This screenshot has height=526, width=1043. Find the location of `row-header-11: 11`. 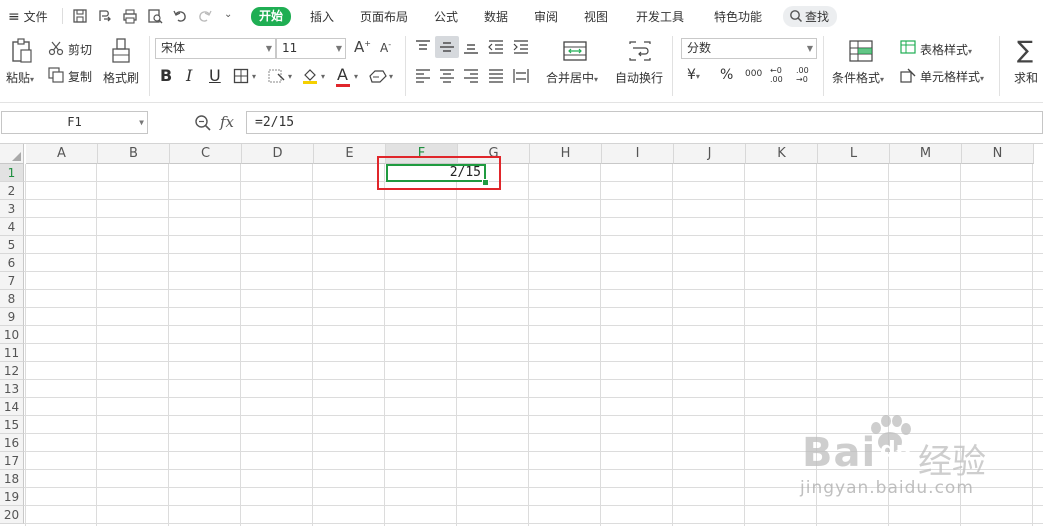

row-header-11: 11 is located at coordinates (12, 353).